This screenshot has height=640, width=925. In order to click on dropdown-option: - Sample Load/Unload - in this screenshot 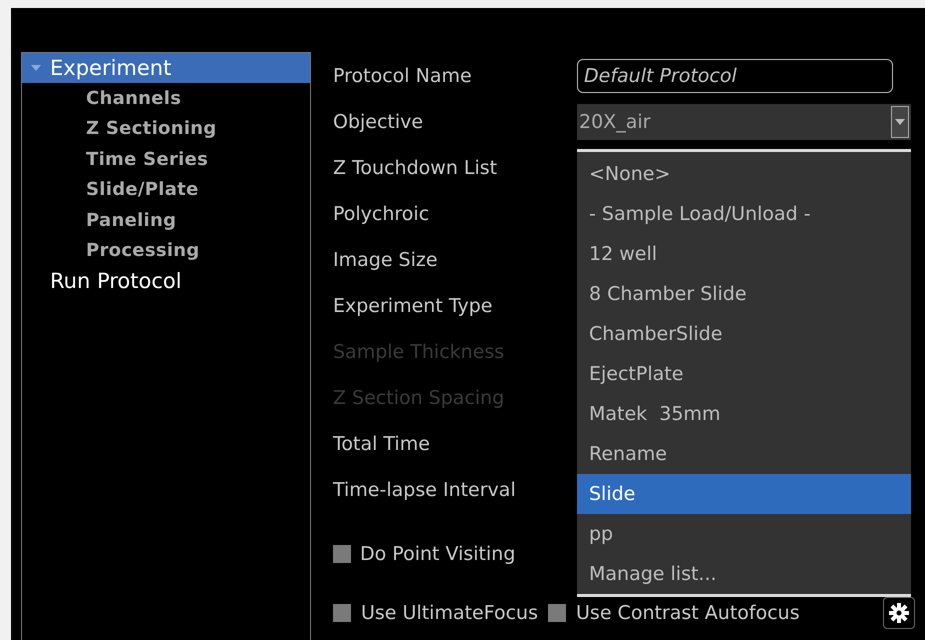, I will do `click(744, 214)`.